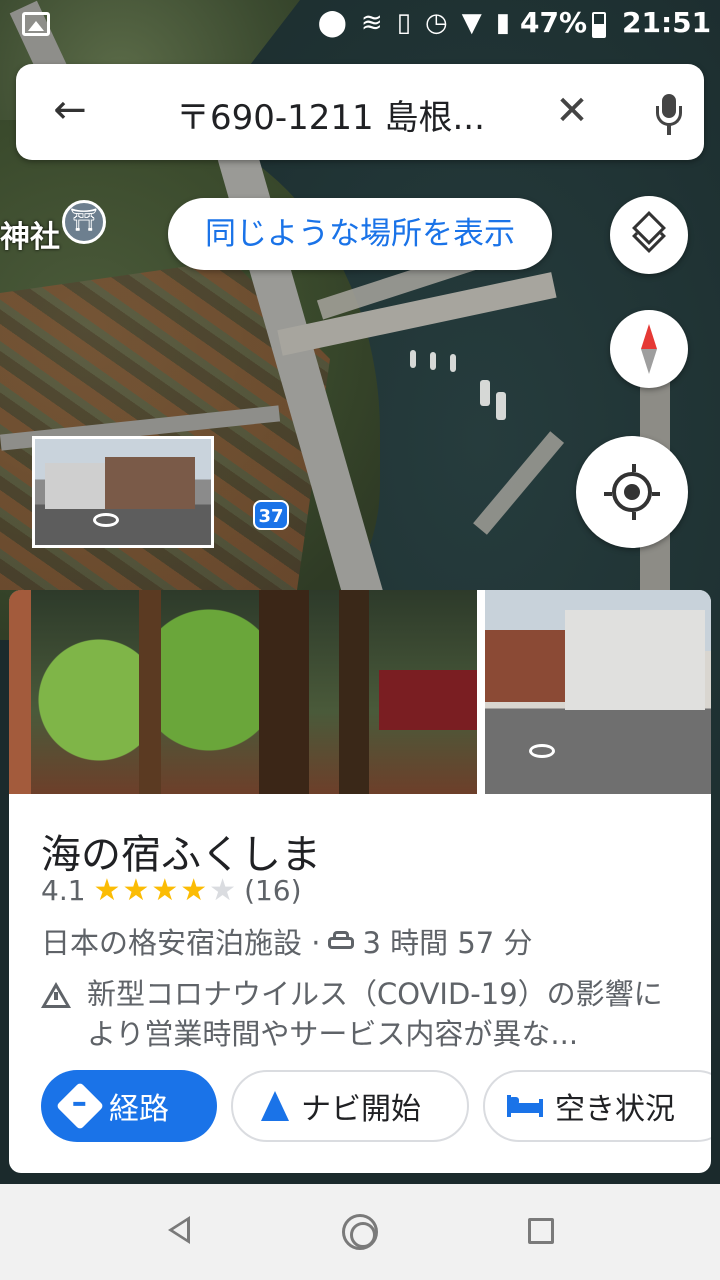 The width and height of the screenshot is (720, 1280). I want to click on map-pier, so click(519, 483).